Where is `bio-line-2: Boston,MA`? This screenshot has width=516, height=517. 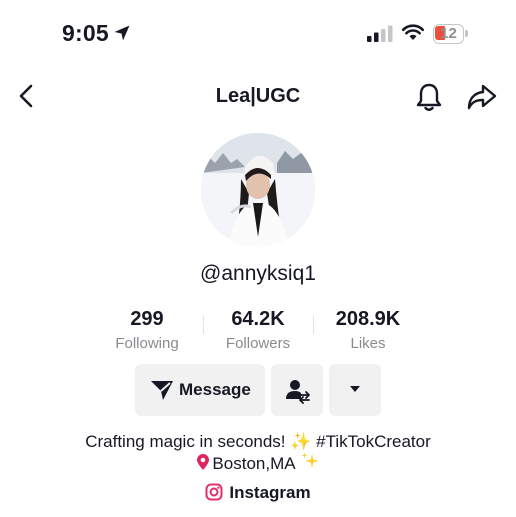
bio-line-2: Boston,MA is located at coordinates (258, 463).